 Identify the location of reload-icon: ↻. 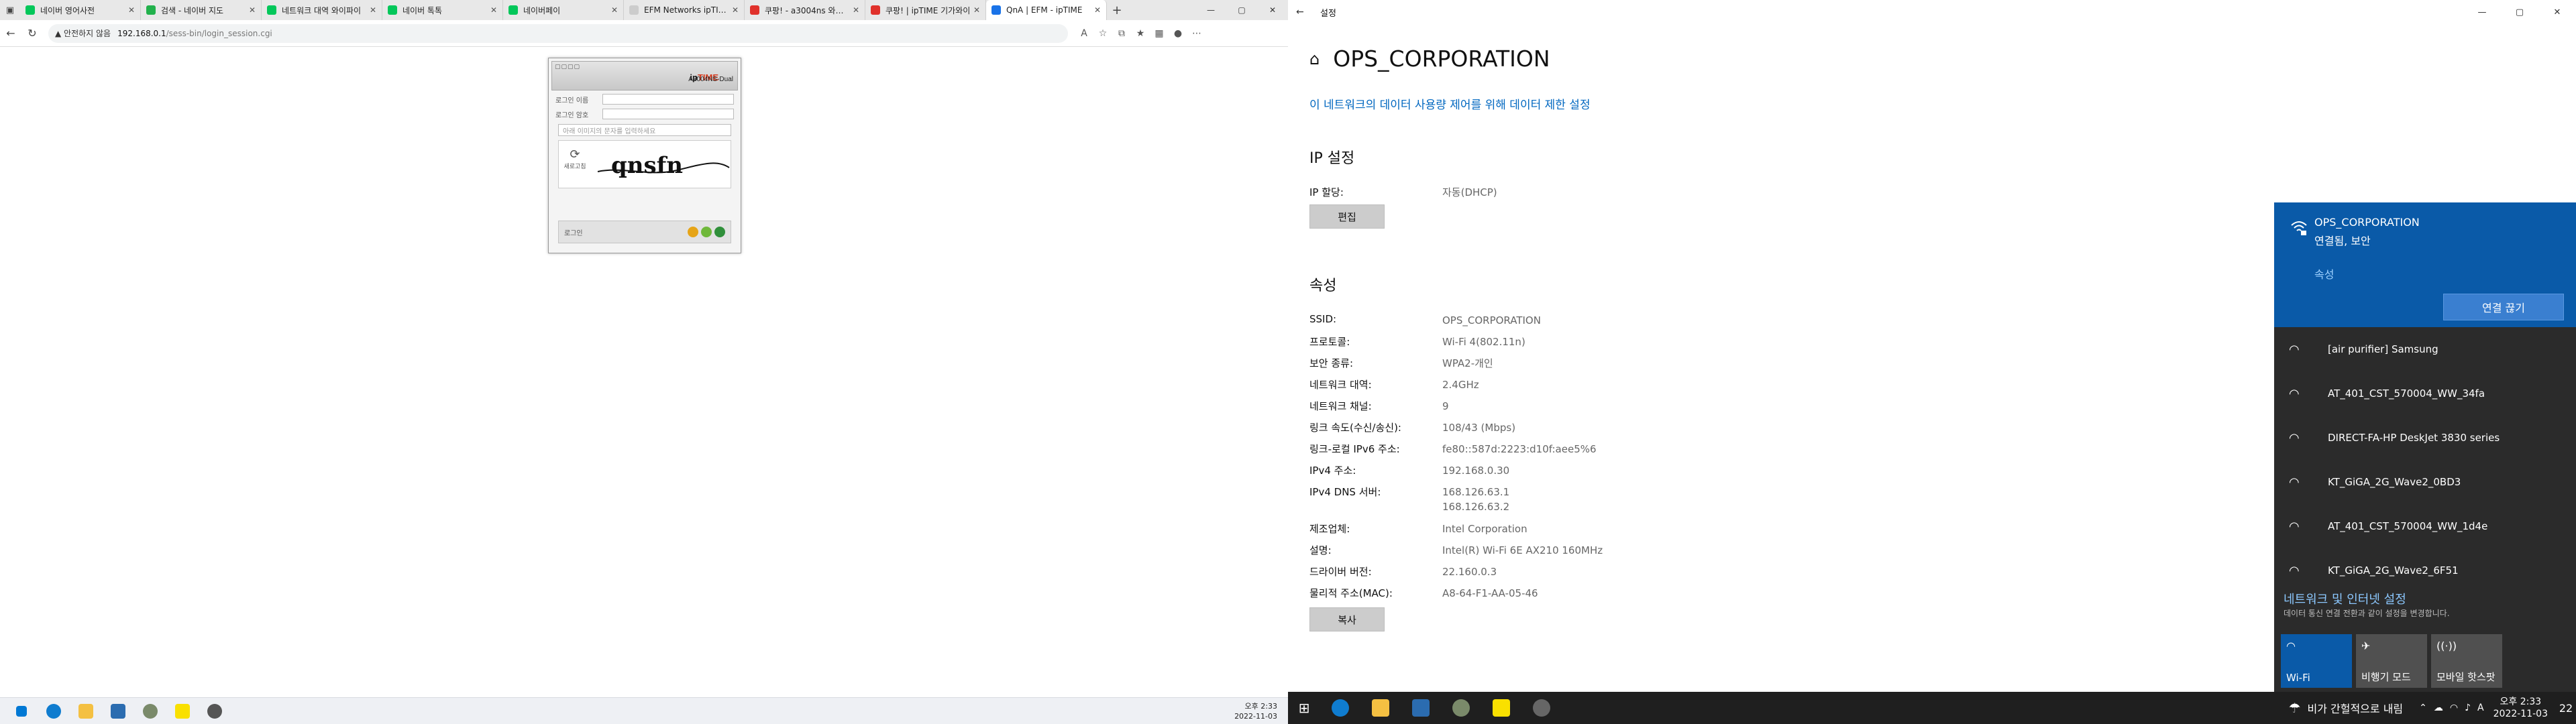
(32, 33).